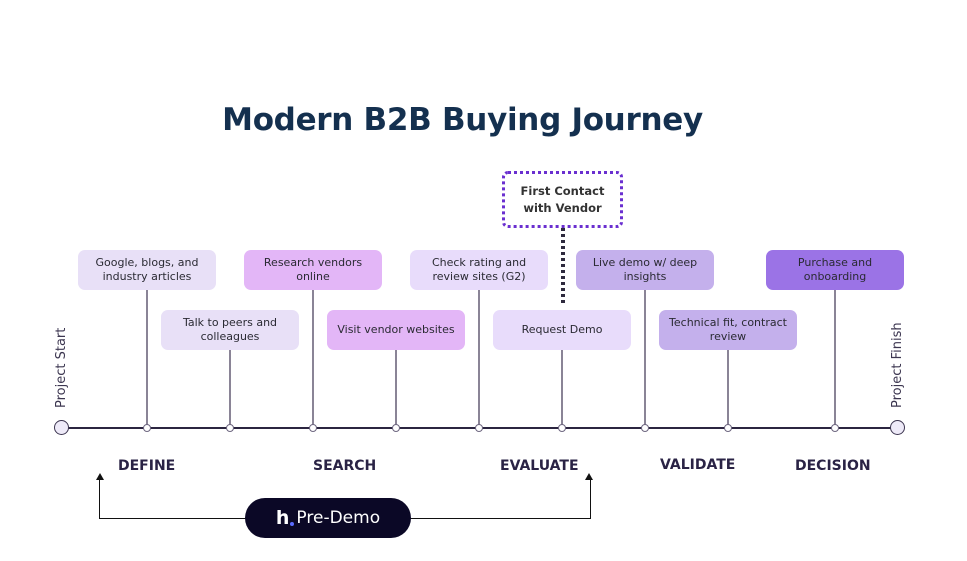  Describe the element at coordinates (285, 518) in the screenshot. I see `brand-logo-icon: h` at that location.